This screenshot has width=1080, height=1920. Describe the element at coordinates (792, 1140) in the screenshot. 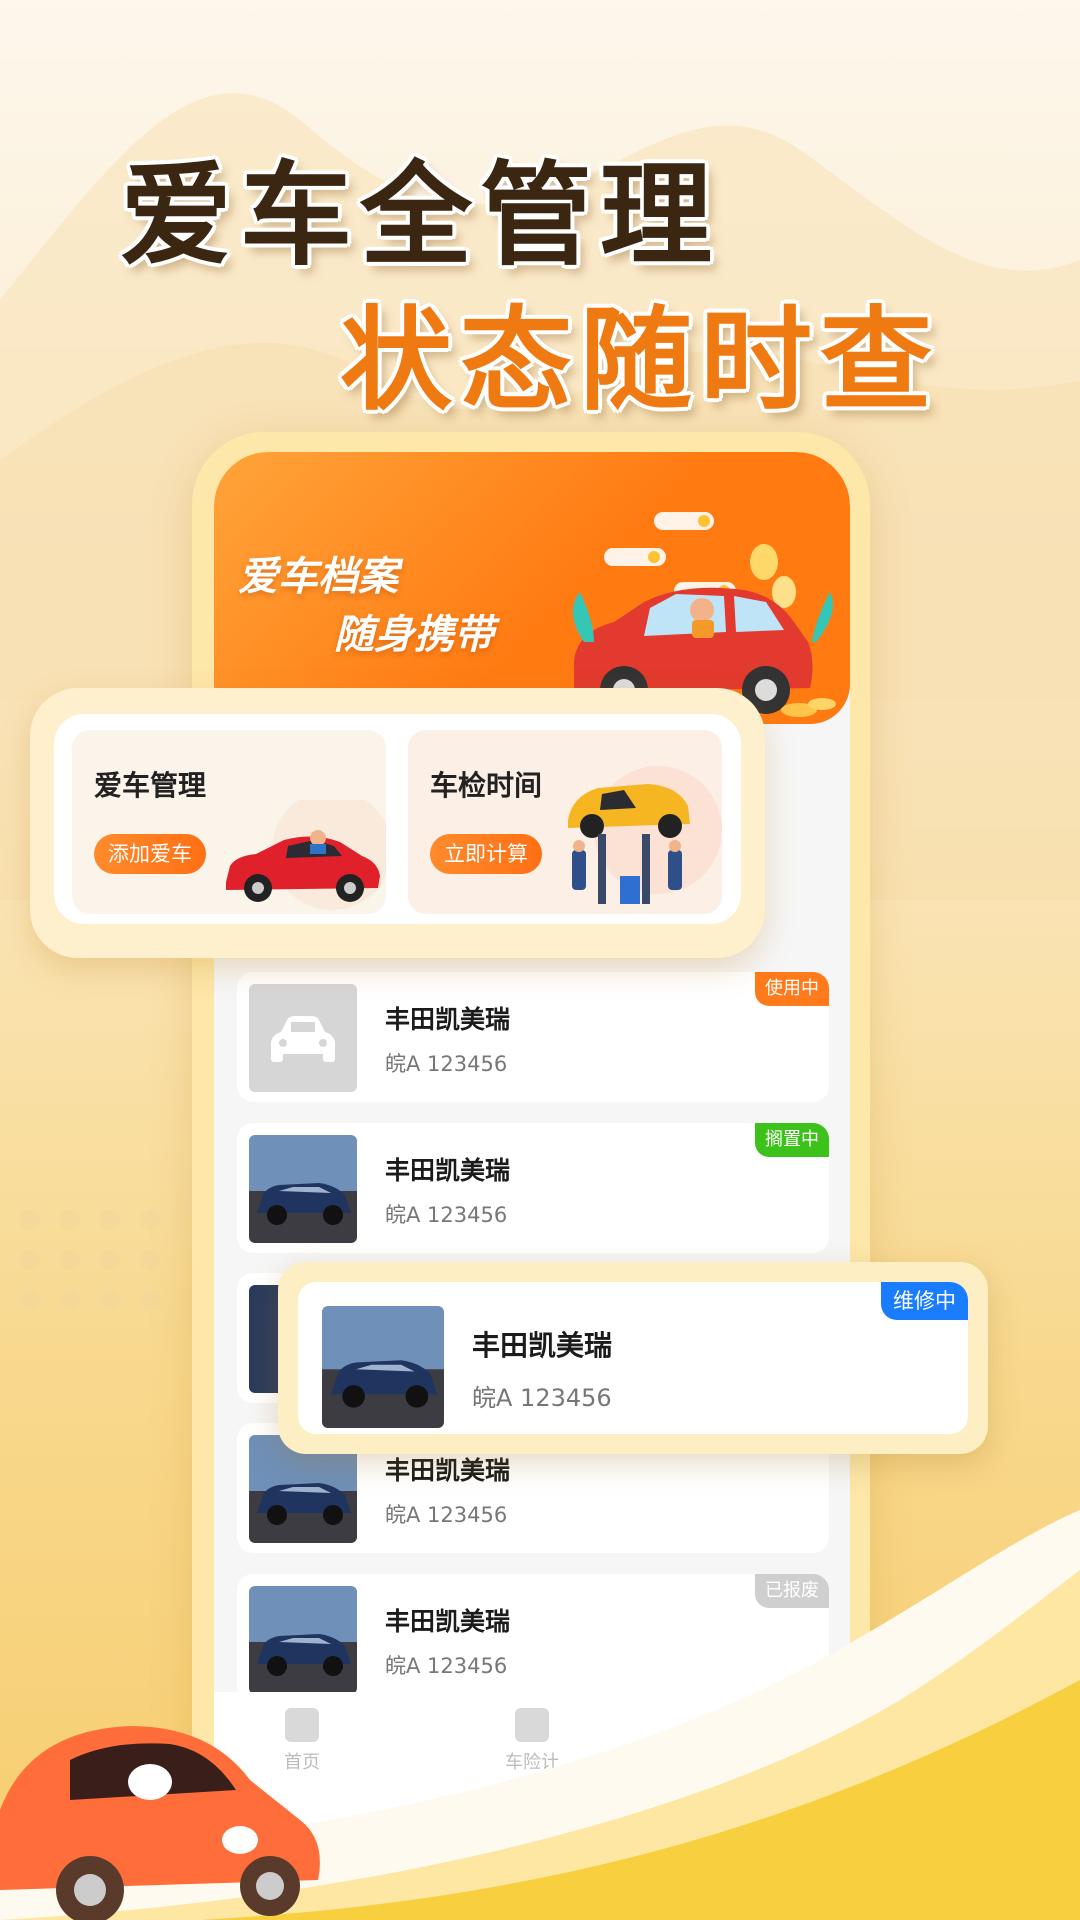

I see `status-badge: 搁置中` at that location.